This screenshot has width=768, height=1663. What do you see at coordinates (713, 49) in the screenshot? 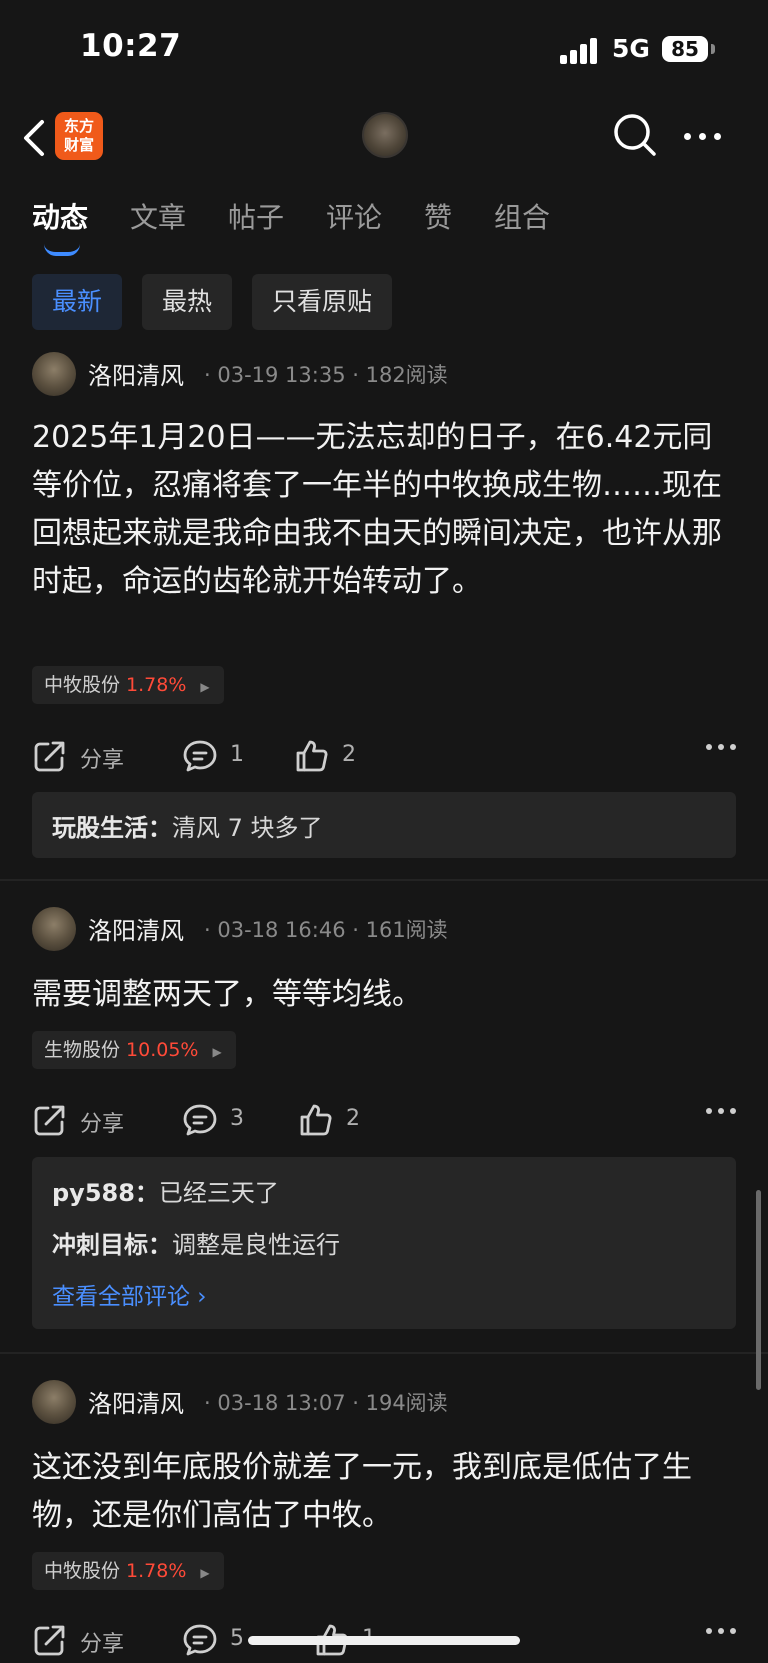
I see `battery-tip` at bounding box center [713, 49].